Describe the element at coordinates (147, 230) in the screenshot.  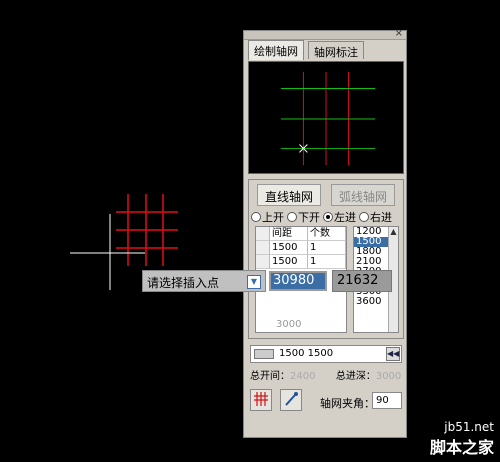
I see `axis-grid-preview` at that location.